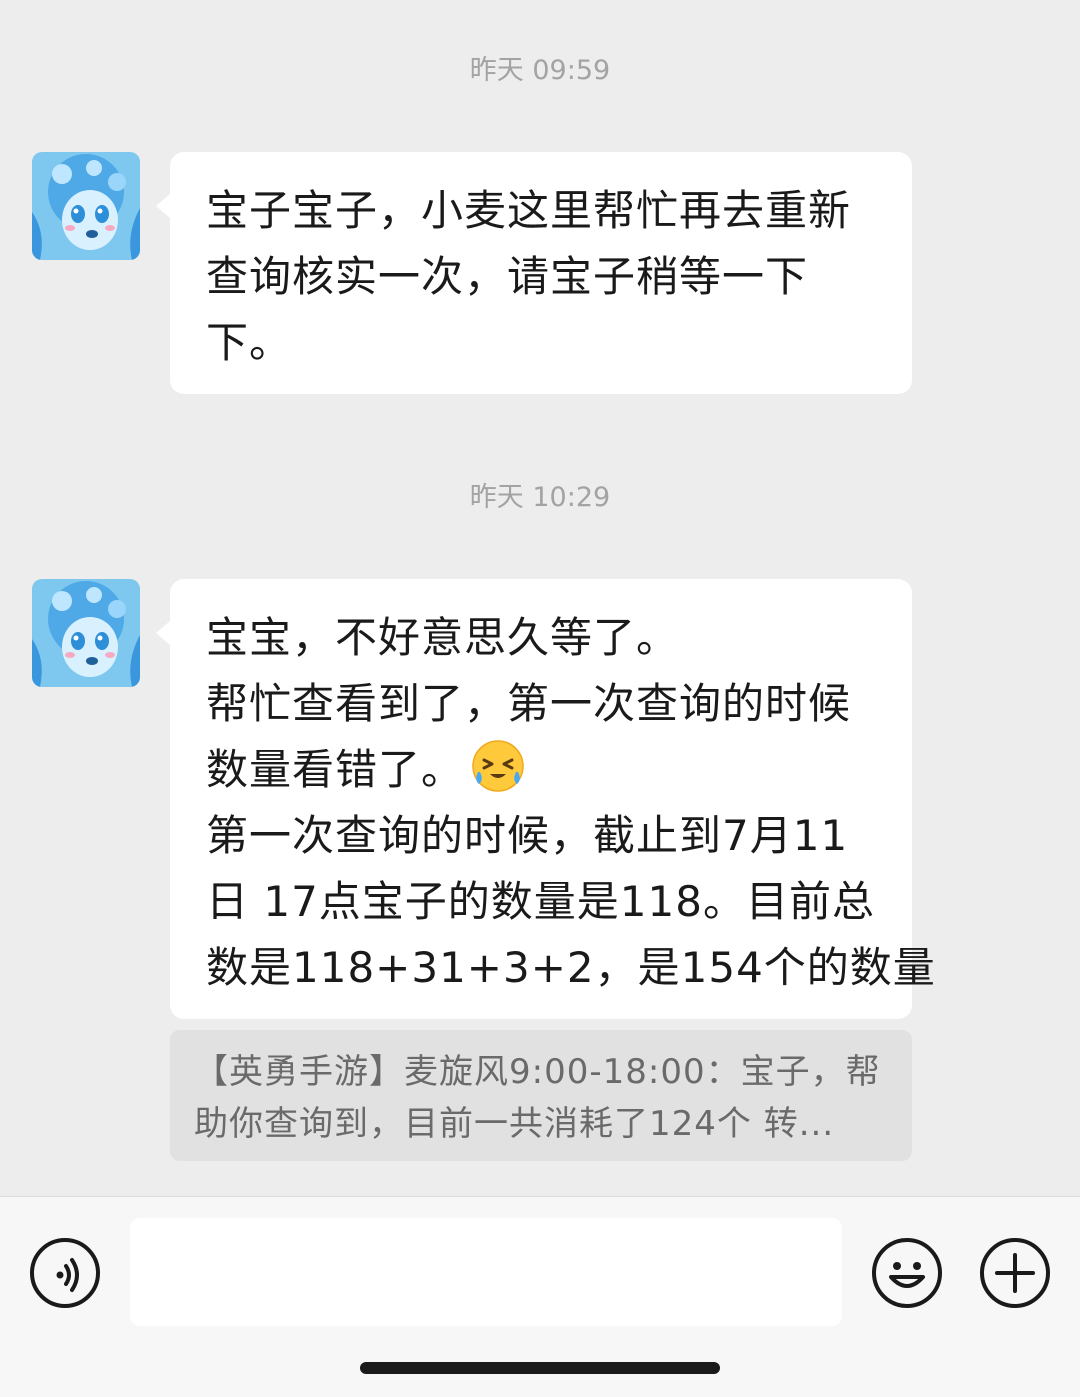 This screenshot has width=1080, height=1397. What do you see at coordinates (507, 276) in the screenshot?
I see `message-text-line: 查询核实一次，请宝子稍等一下` at bounding box center [507, 276].